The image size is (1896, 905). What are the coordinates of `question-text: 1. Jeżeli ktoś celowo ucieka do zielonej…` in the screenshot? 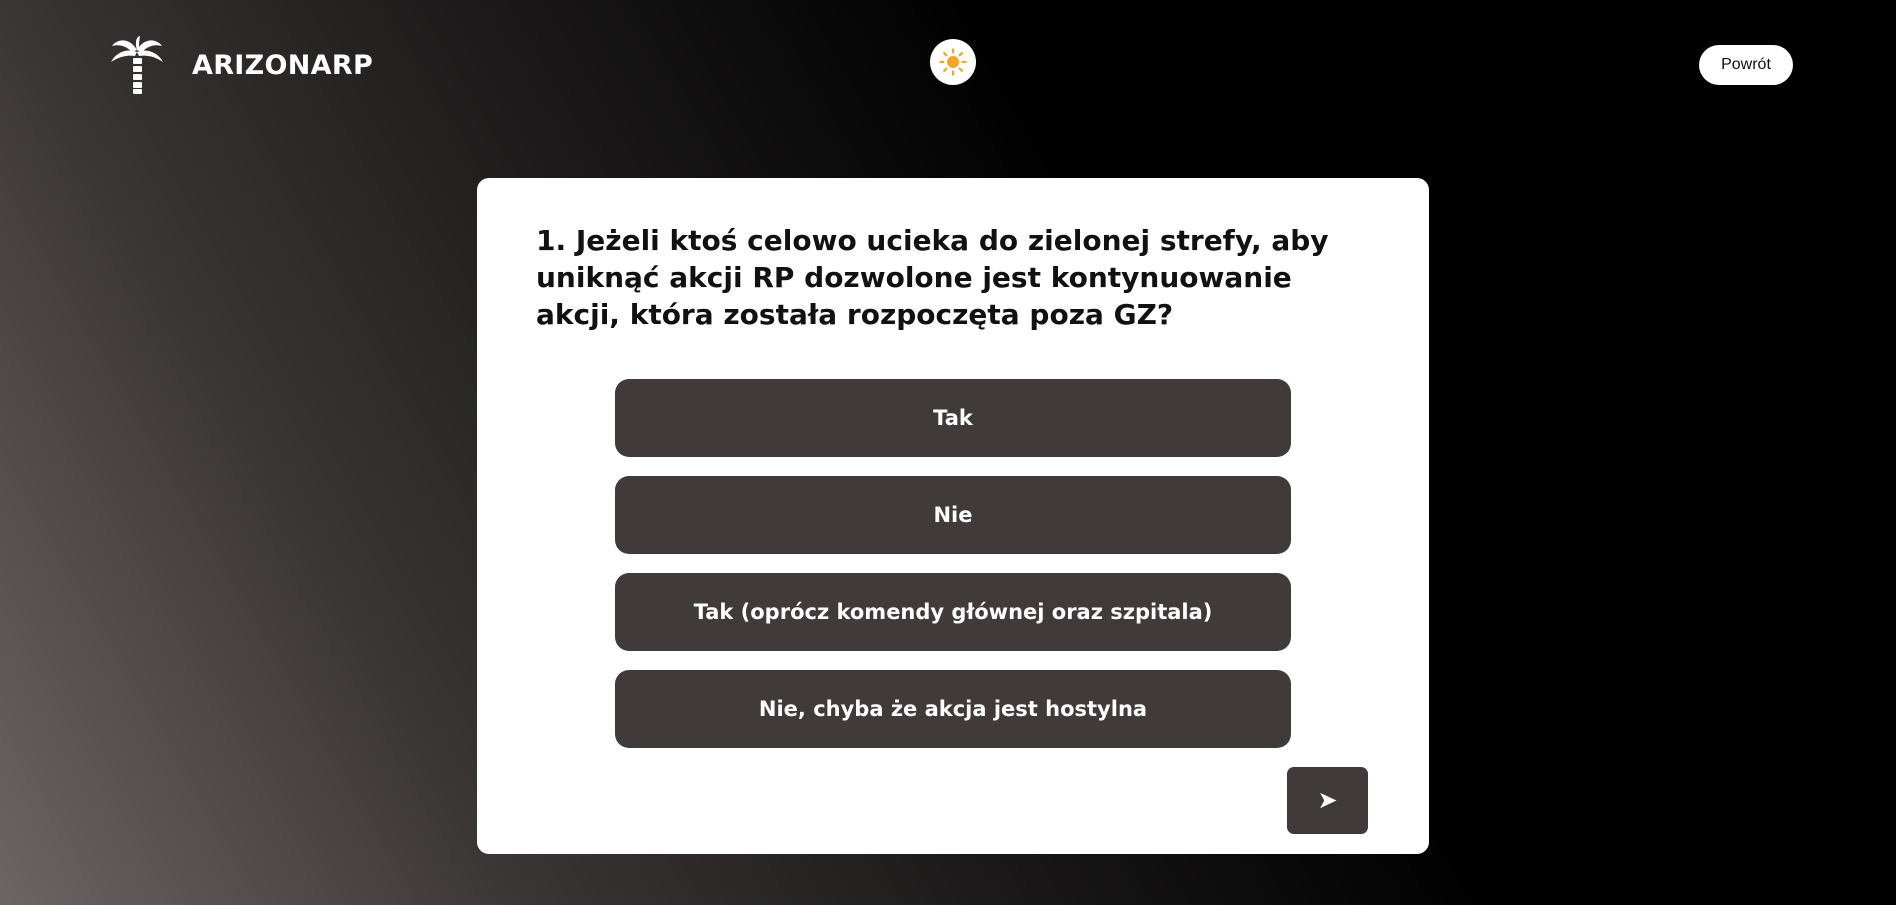 It's located at (932, 277).